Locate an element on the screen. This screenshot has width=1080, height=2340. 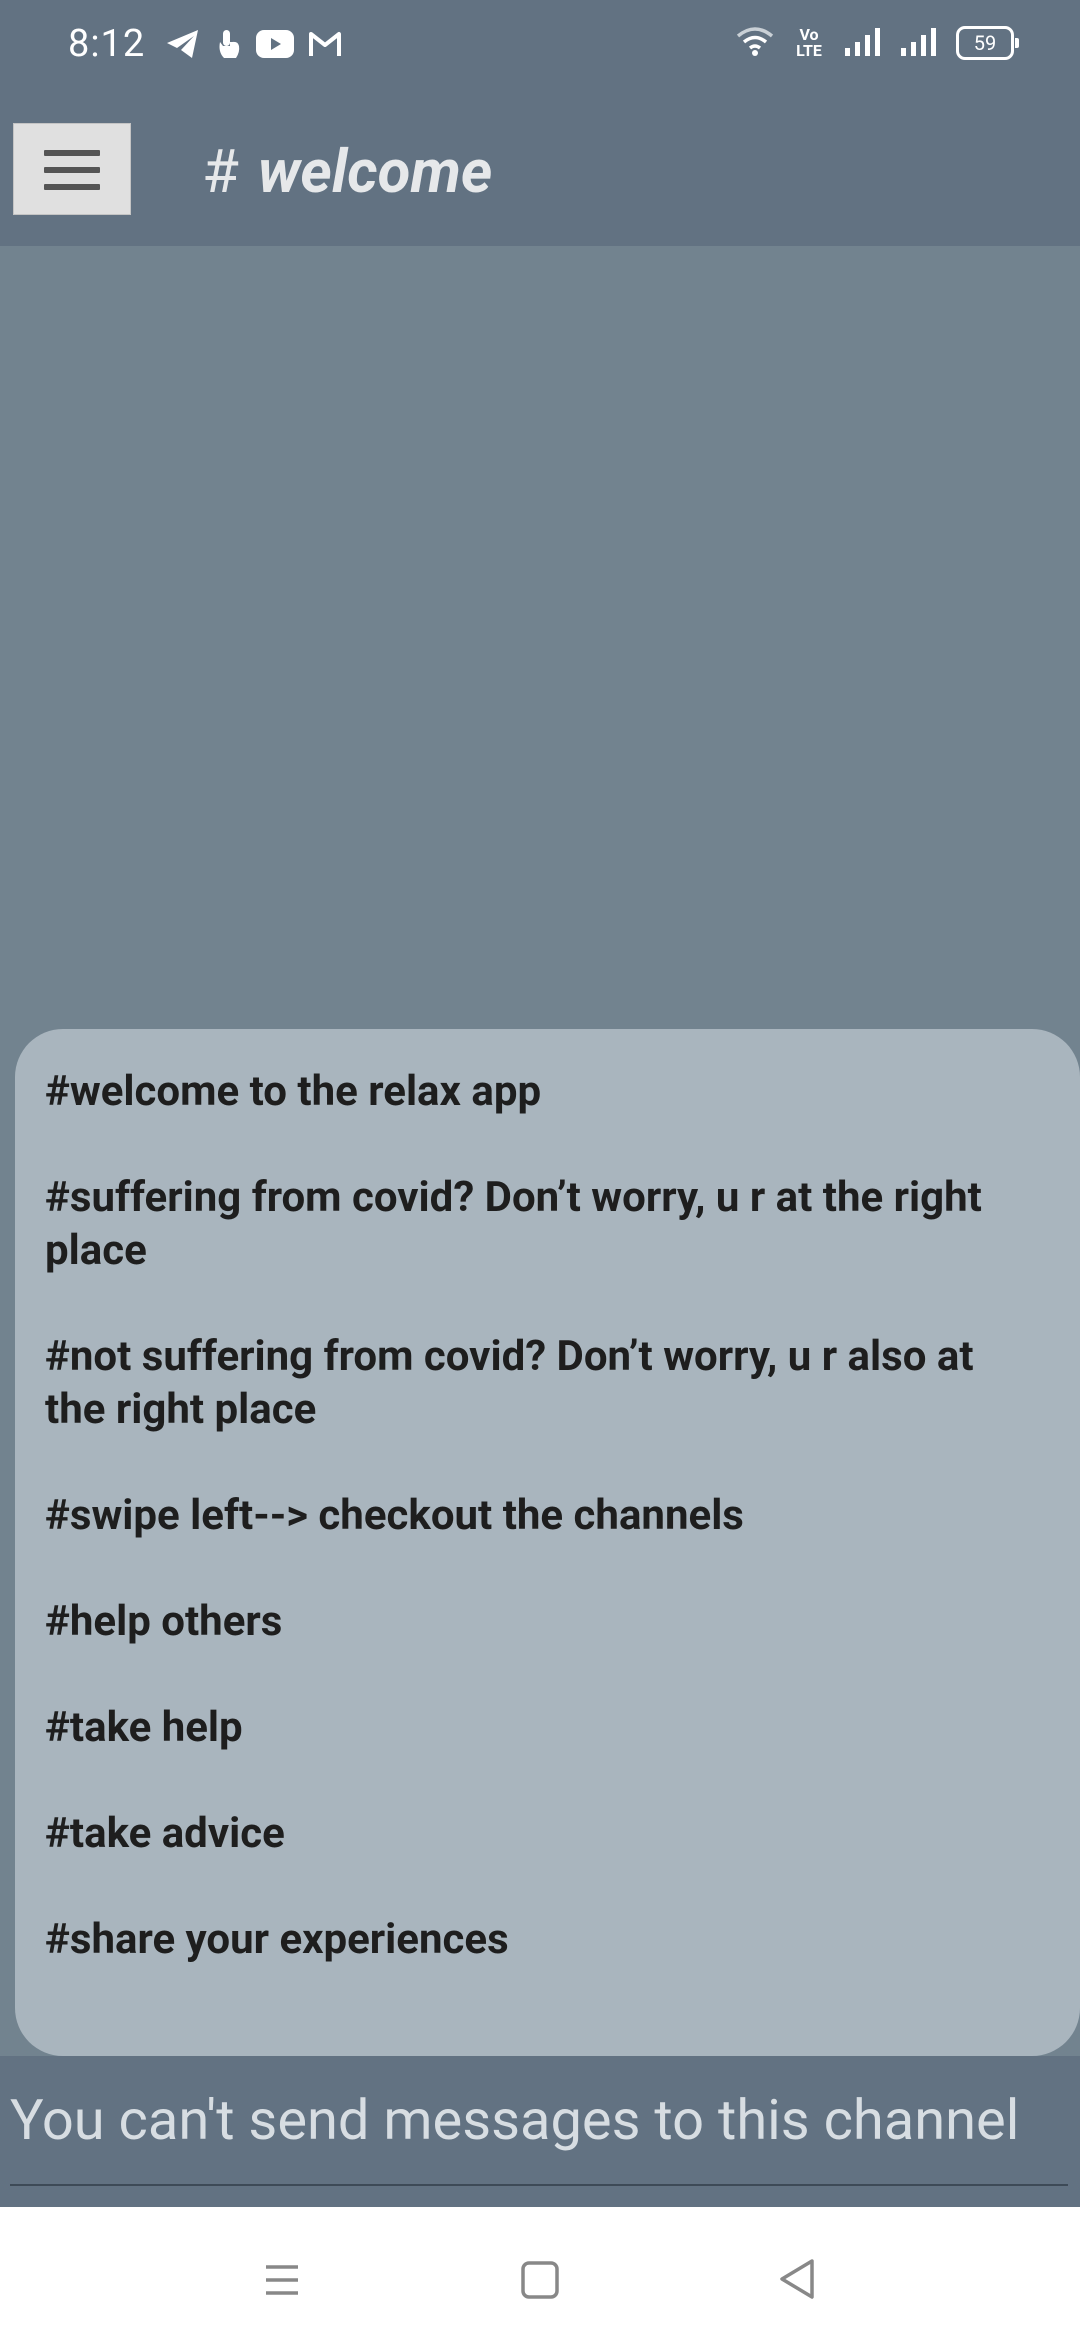
message-line: #take help is located at coordinates (144, 1727).